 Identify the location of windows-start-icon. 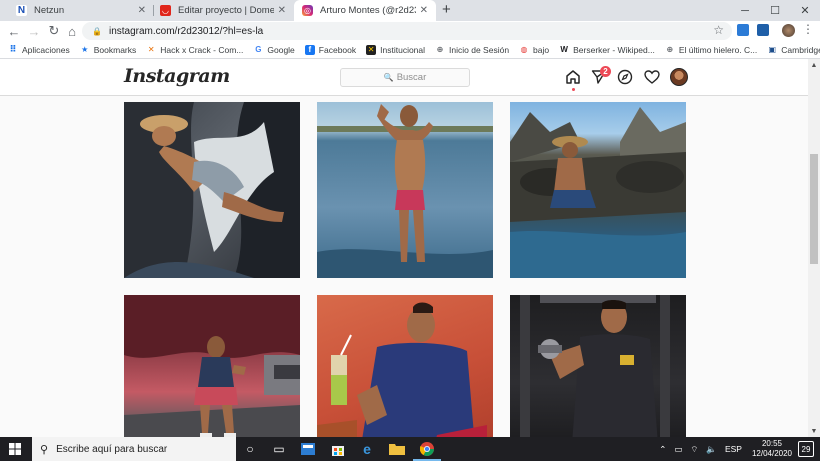
(15, 449).